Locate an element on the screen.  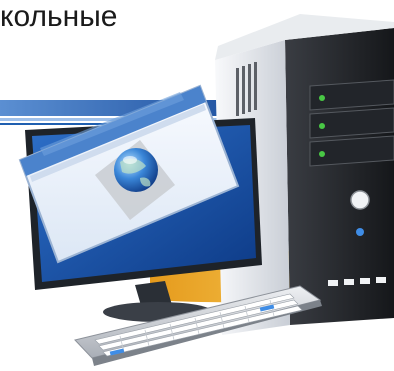
drive-bays is located at coordinates (351, 123).